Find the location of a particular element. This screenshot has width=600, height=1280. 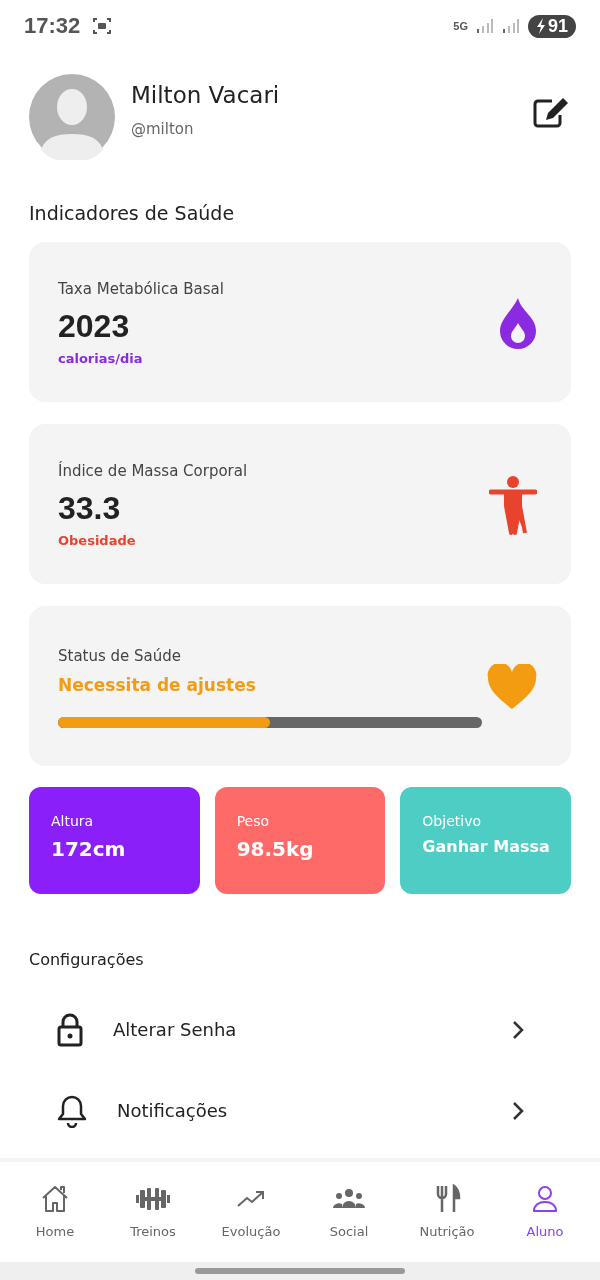

screenshot-icon is located at coordinates (102, 26).